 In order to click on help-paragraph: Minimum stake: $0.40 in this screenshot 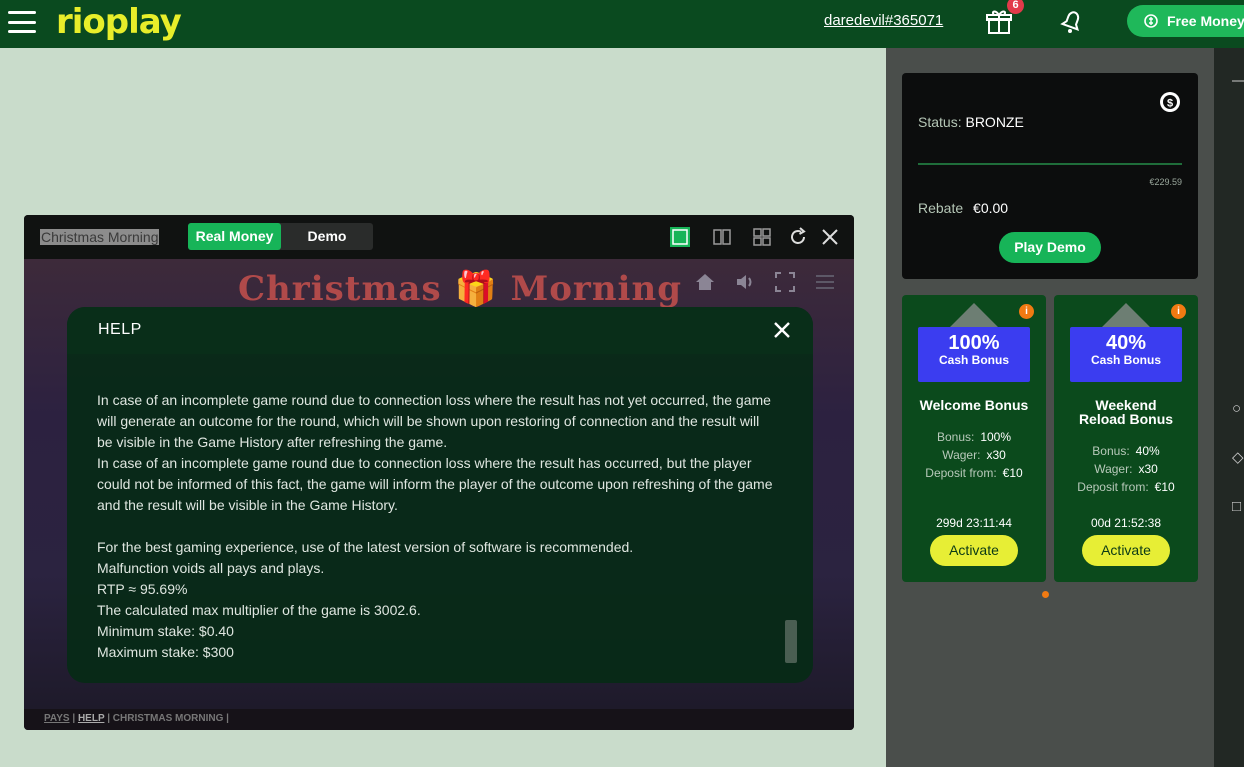, I will do `click(165, 631)`.